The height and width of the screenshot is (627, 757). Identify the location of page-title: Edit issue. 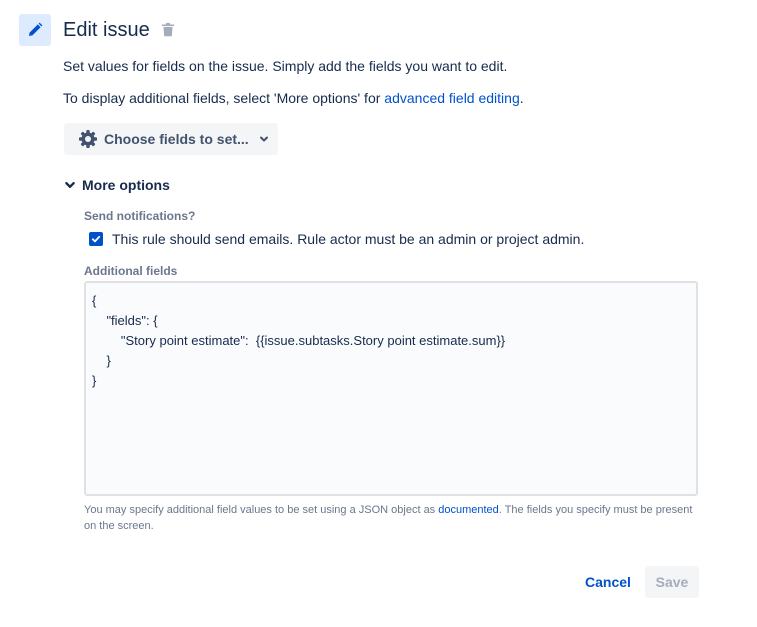
(106, 29).